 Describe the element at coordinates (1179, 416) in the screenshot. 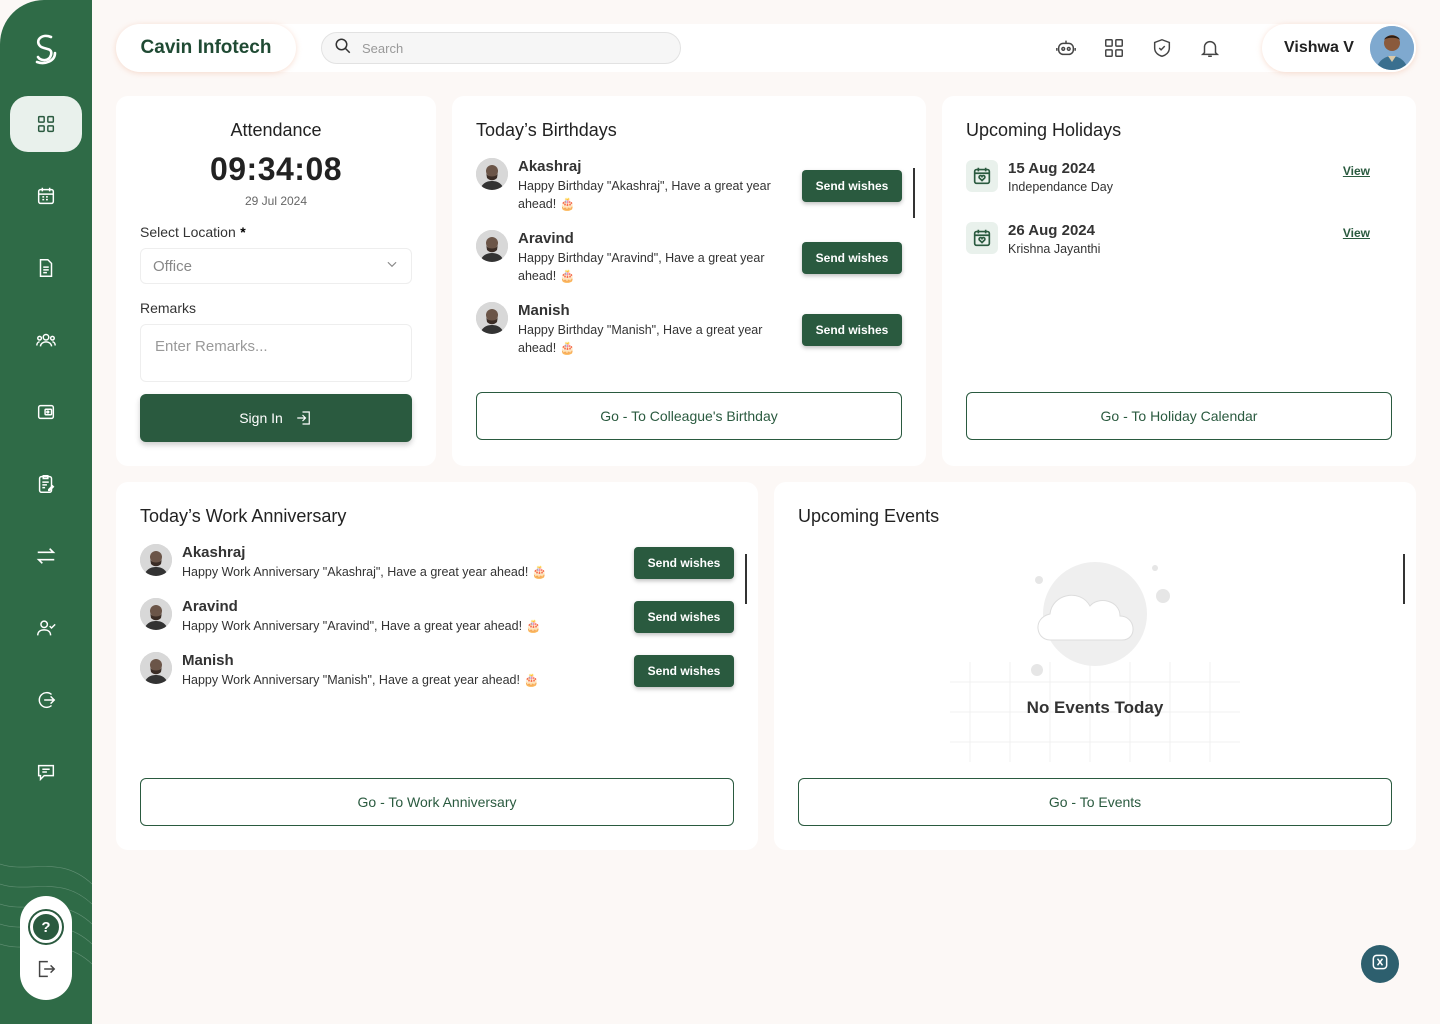

I see `goto-holiday-calendar-button: Go - To Holiday Calendar` at that location.